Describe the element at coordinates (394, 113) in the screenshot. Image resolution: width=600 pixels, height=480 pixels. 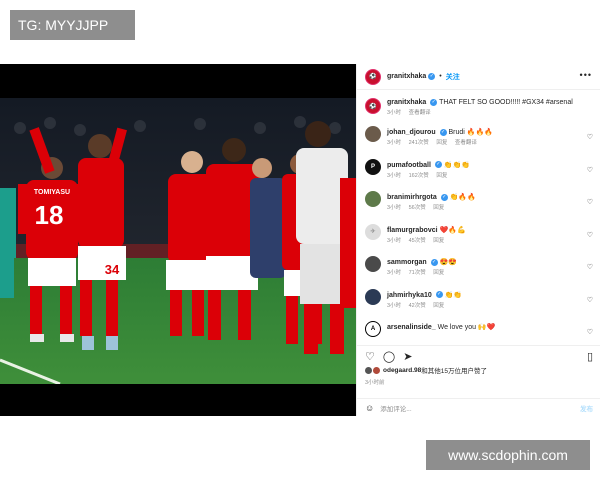
I see `caption-time: 3小时` at that location.